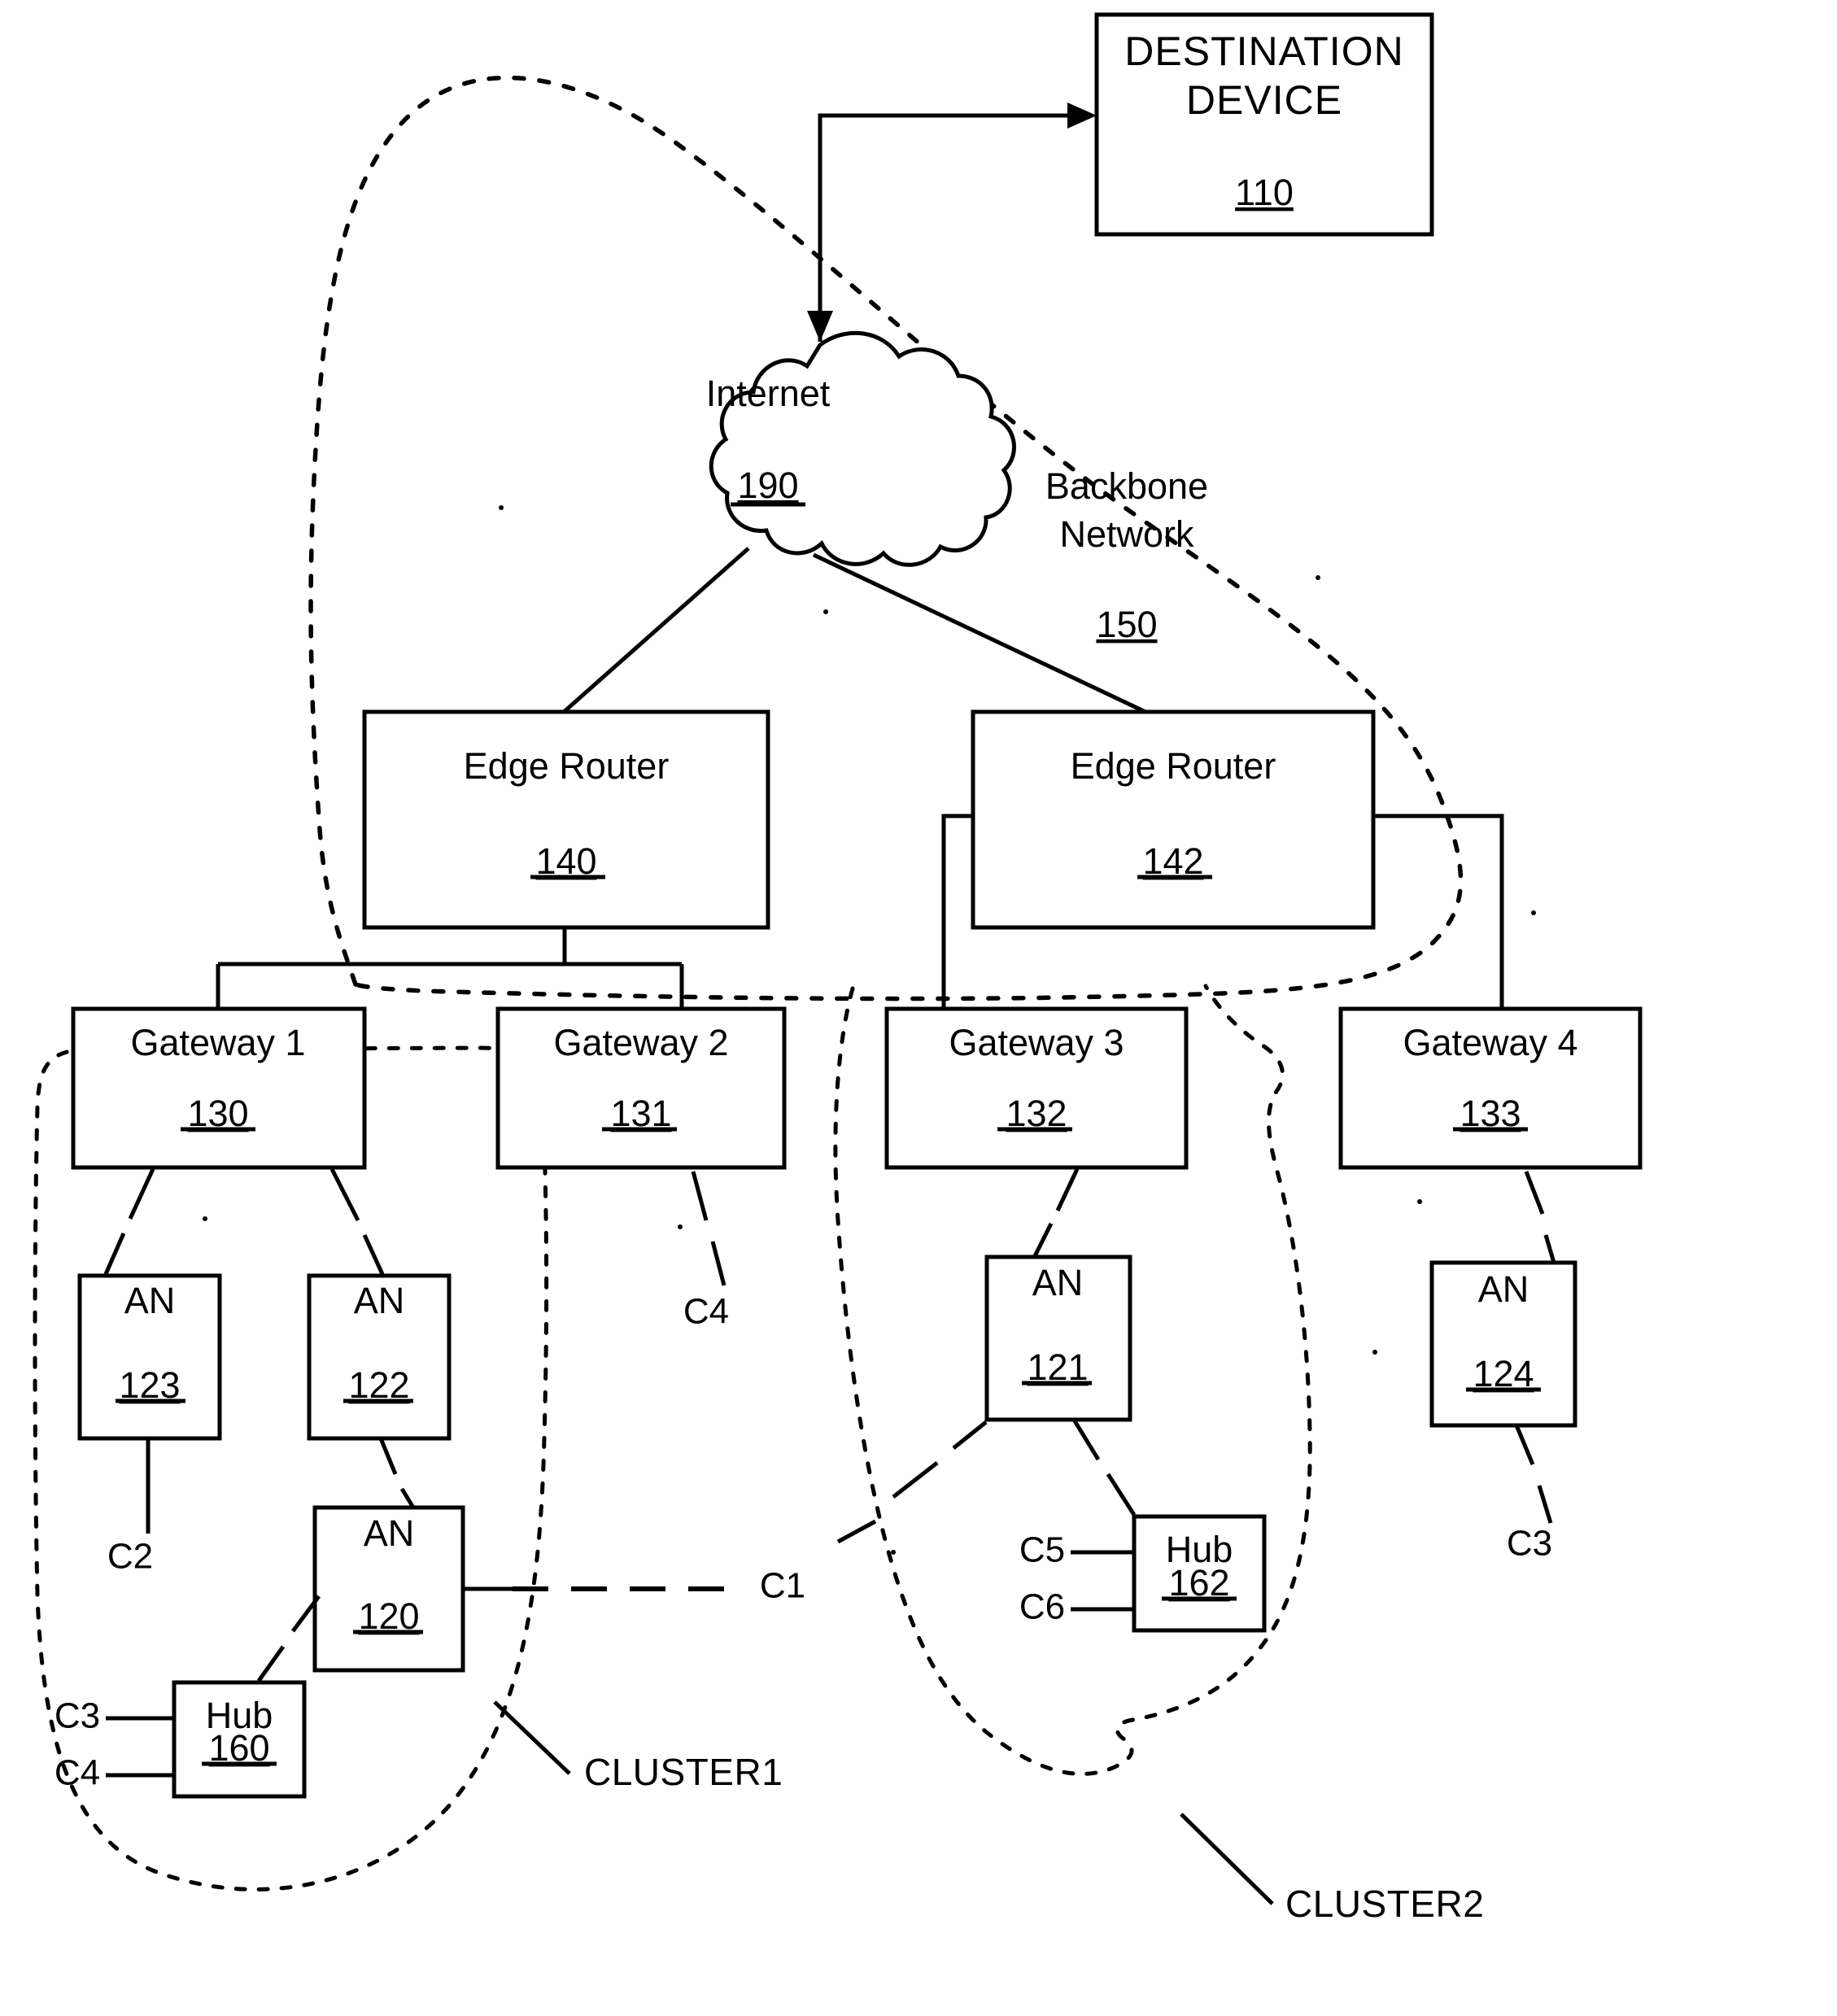  What do you see at coordinates (1438, 912) in the screenshot?
I see `edge-router-142-right-drop` at bounding box center [1438, 912].